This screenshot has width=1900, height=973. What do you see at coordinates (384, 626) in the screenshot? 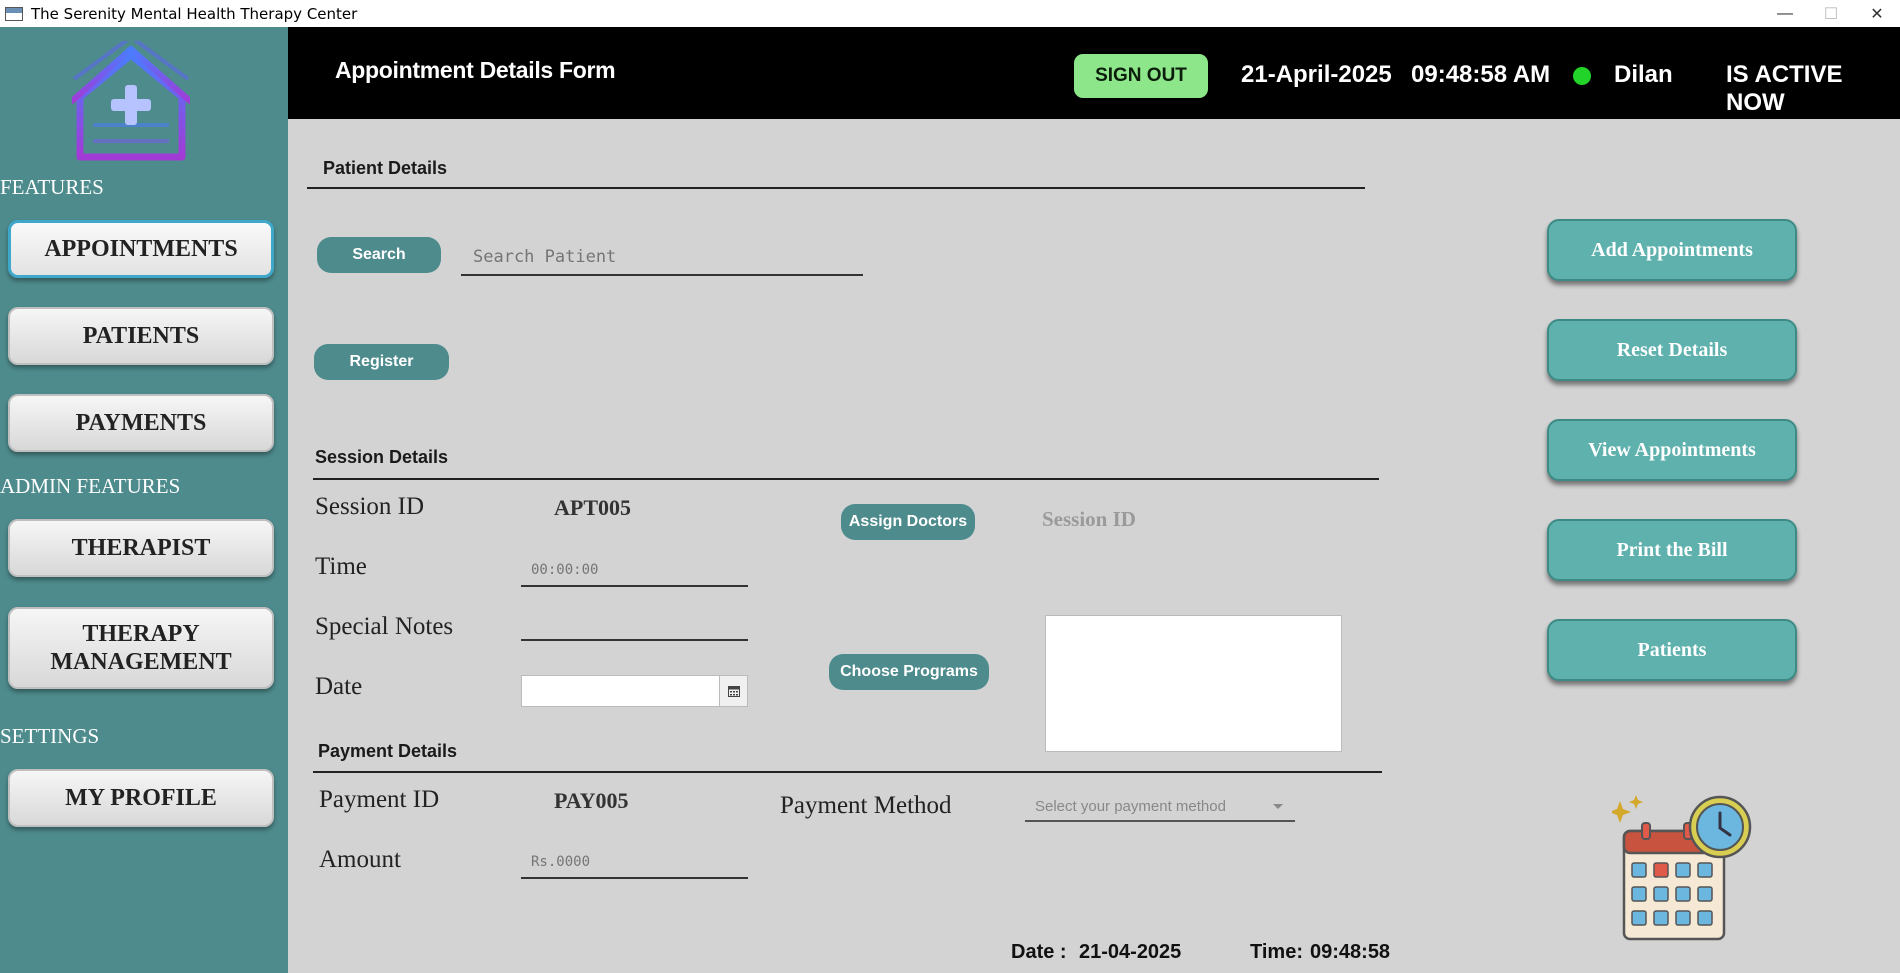
I see `special-notes-label: Special Notes` at bounding box center [384, 626].